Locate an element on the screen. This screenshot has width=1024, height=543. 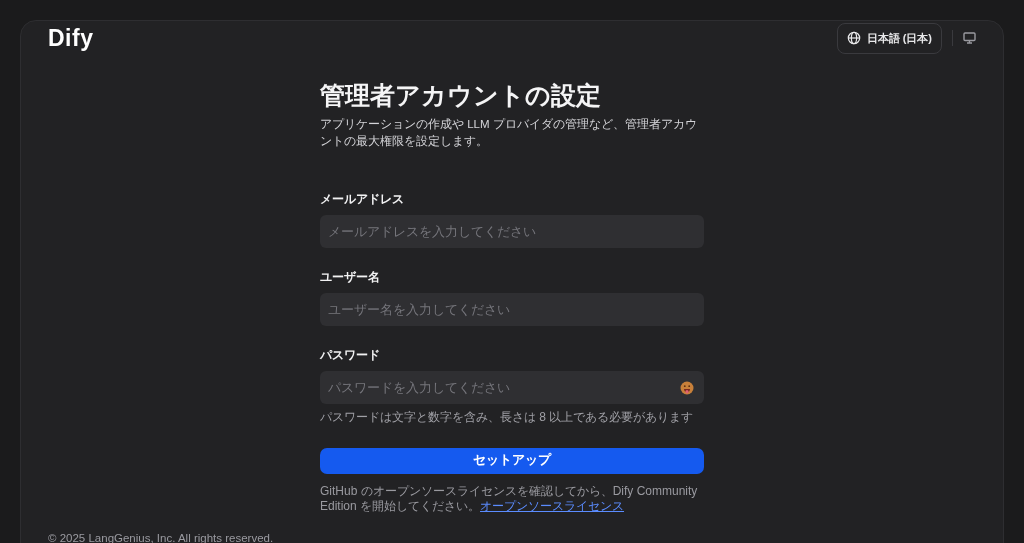
description: アプリケーションの作成や LLM プロバイダの管理など、管理者アカウントの最大権限を設定します。 is located at coordinates (509, 132).